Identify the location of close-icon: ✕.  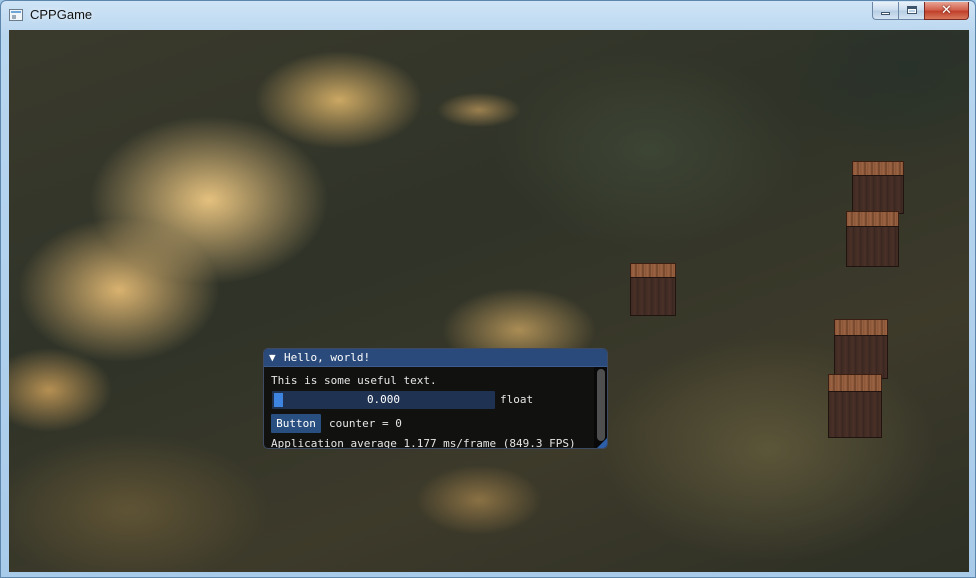
(946, 10).